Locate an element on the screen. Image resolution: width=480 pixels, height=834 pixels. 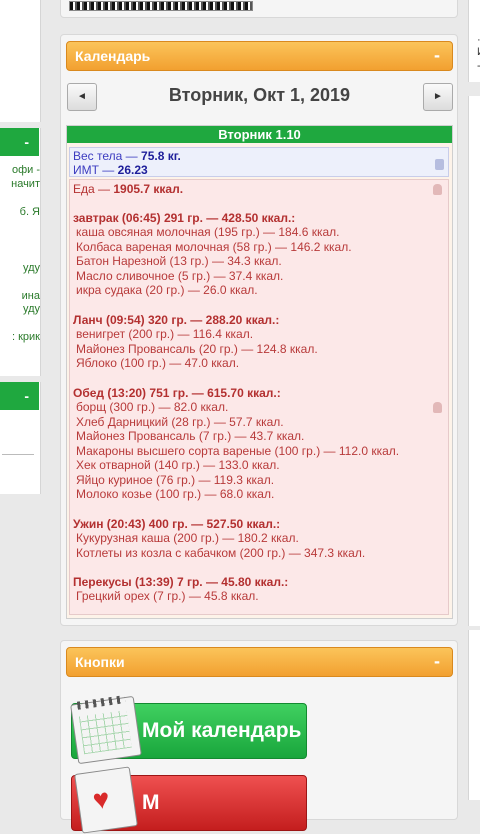
left-panel-bottom: - is located at coordinates (20, 438).